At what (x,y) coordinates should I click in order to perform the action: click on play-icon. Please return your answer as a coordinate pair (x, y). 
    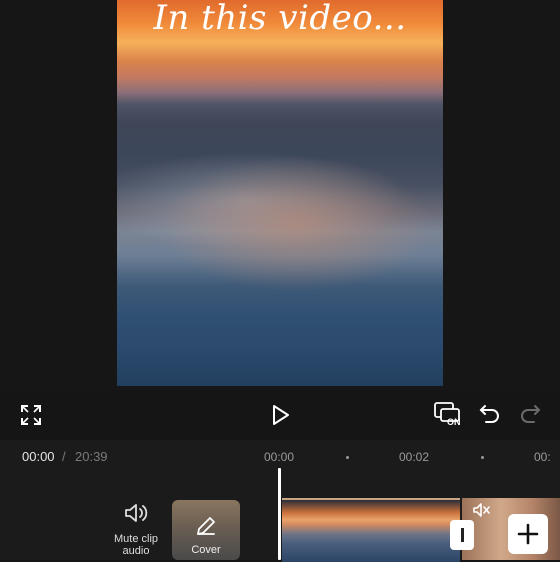
    Looking at the image, I should click on (281, 415).